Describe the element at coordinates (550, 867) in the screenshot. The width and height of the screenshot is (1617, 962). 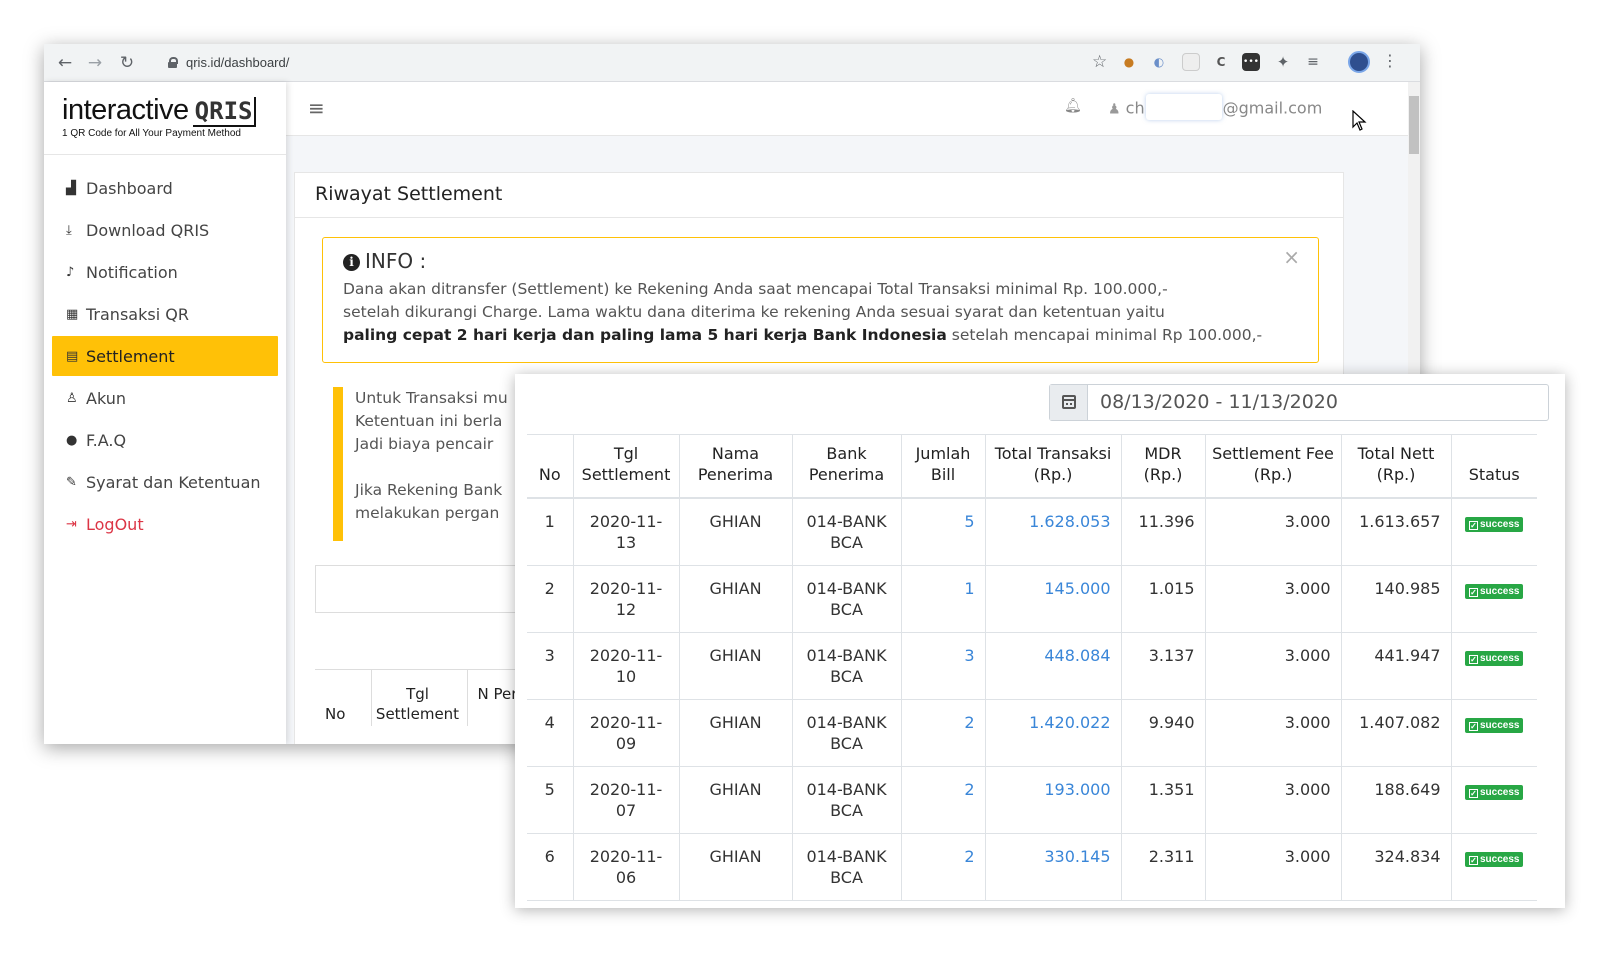
I see `cell-no: 6` at that location.